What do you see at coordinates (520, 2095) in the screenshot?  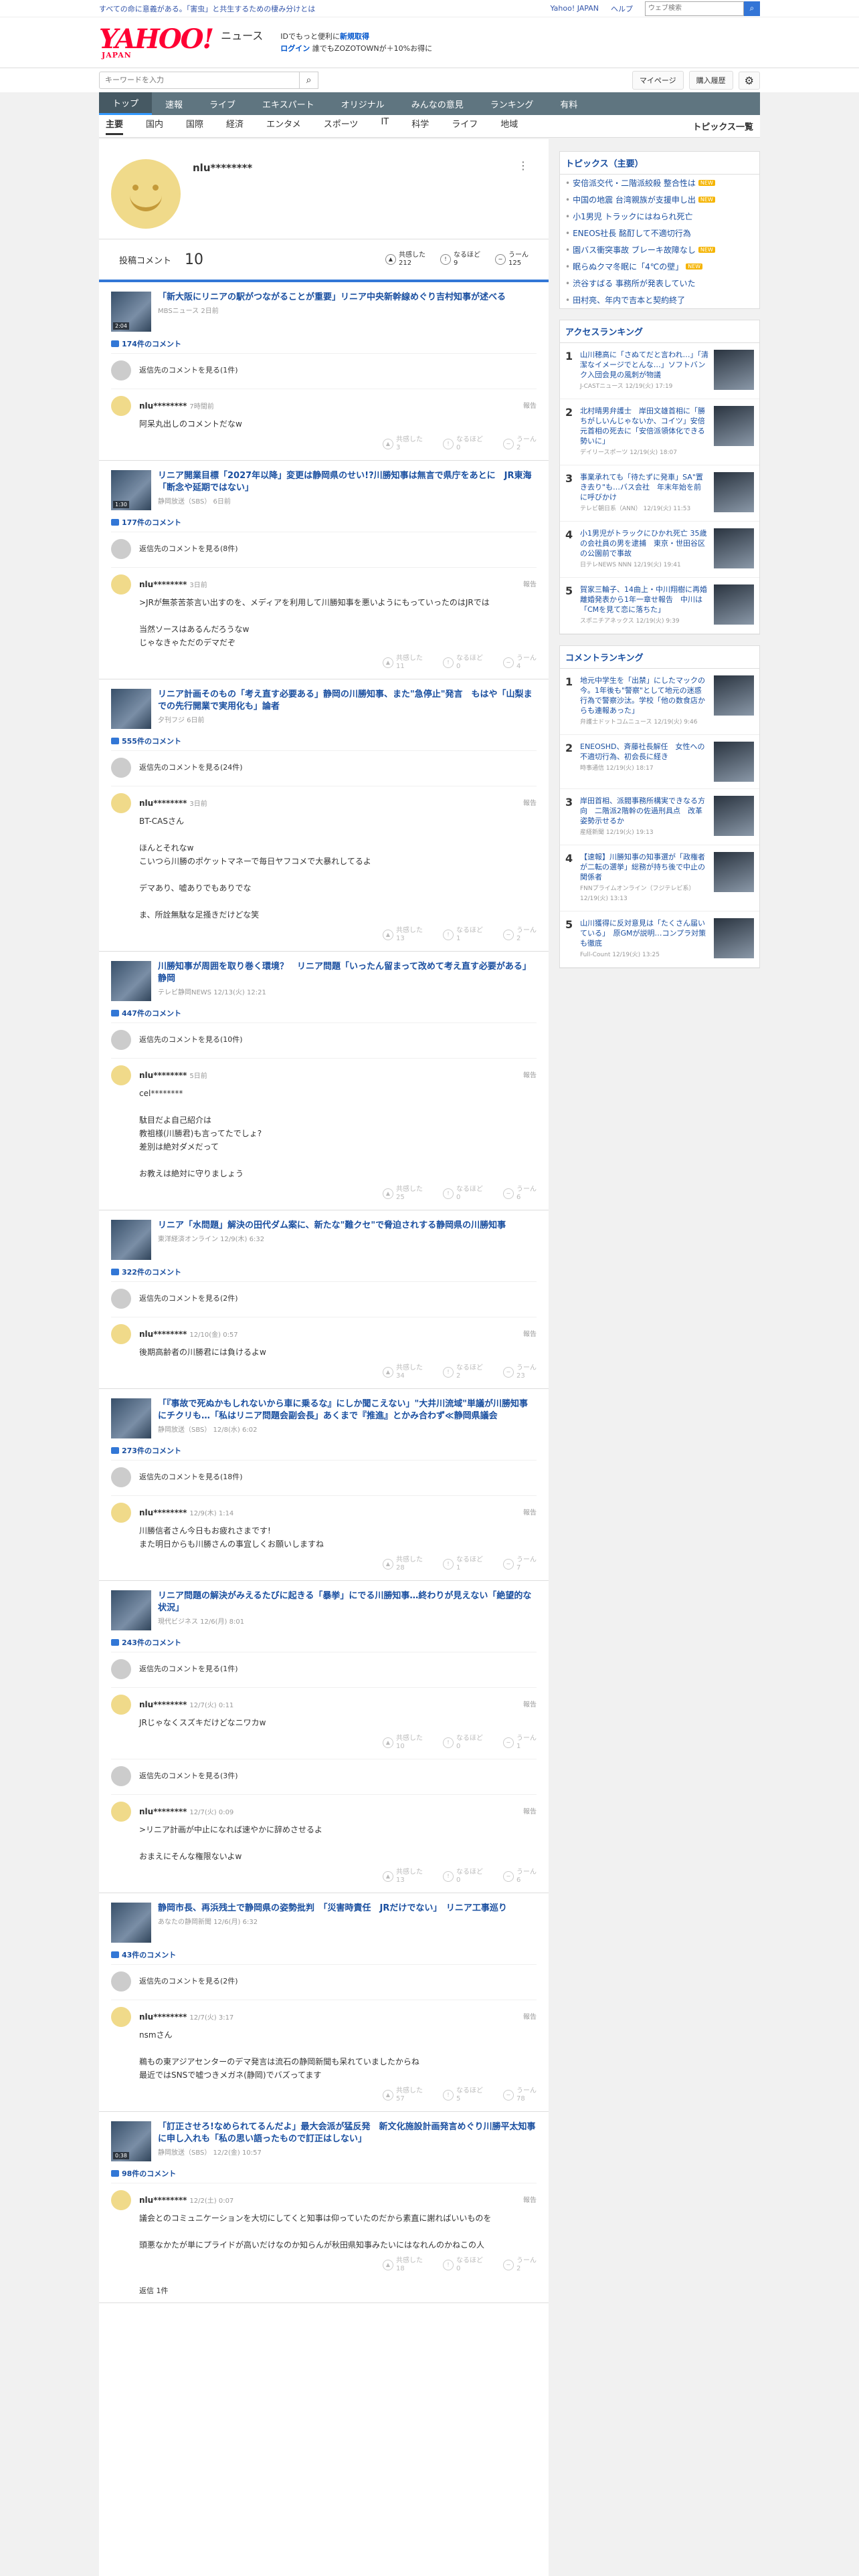 I see `reaction-button: ∼ うーん 78` at bounding box center [520, 2095].